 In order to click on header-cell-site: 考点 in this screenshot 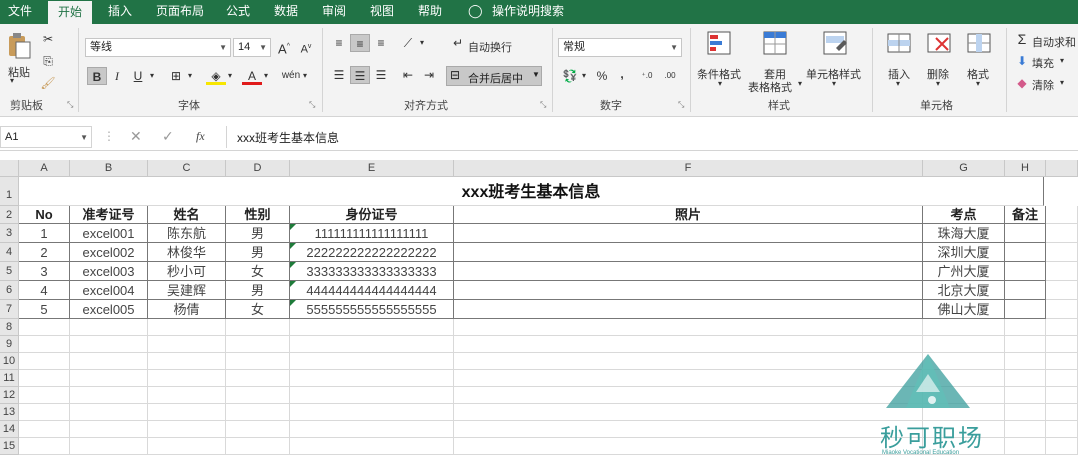, I will do `click(964, 215)`.